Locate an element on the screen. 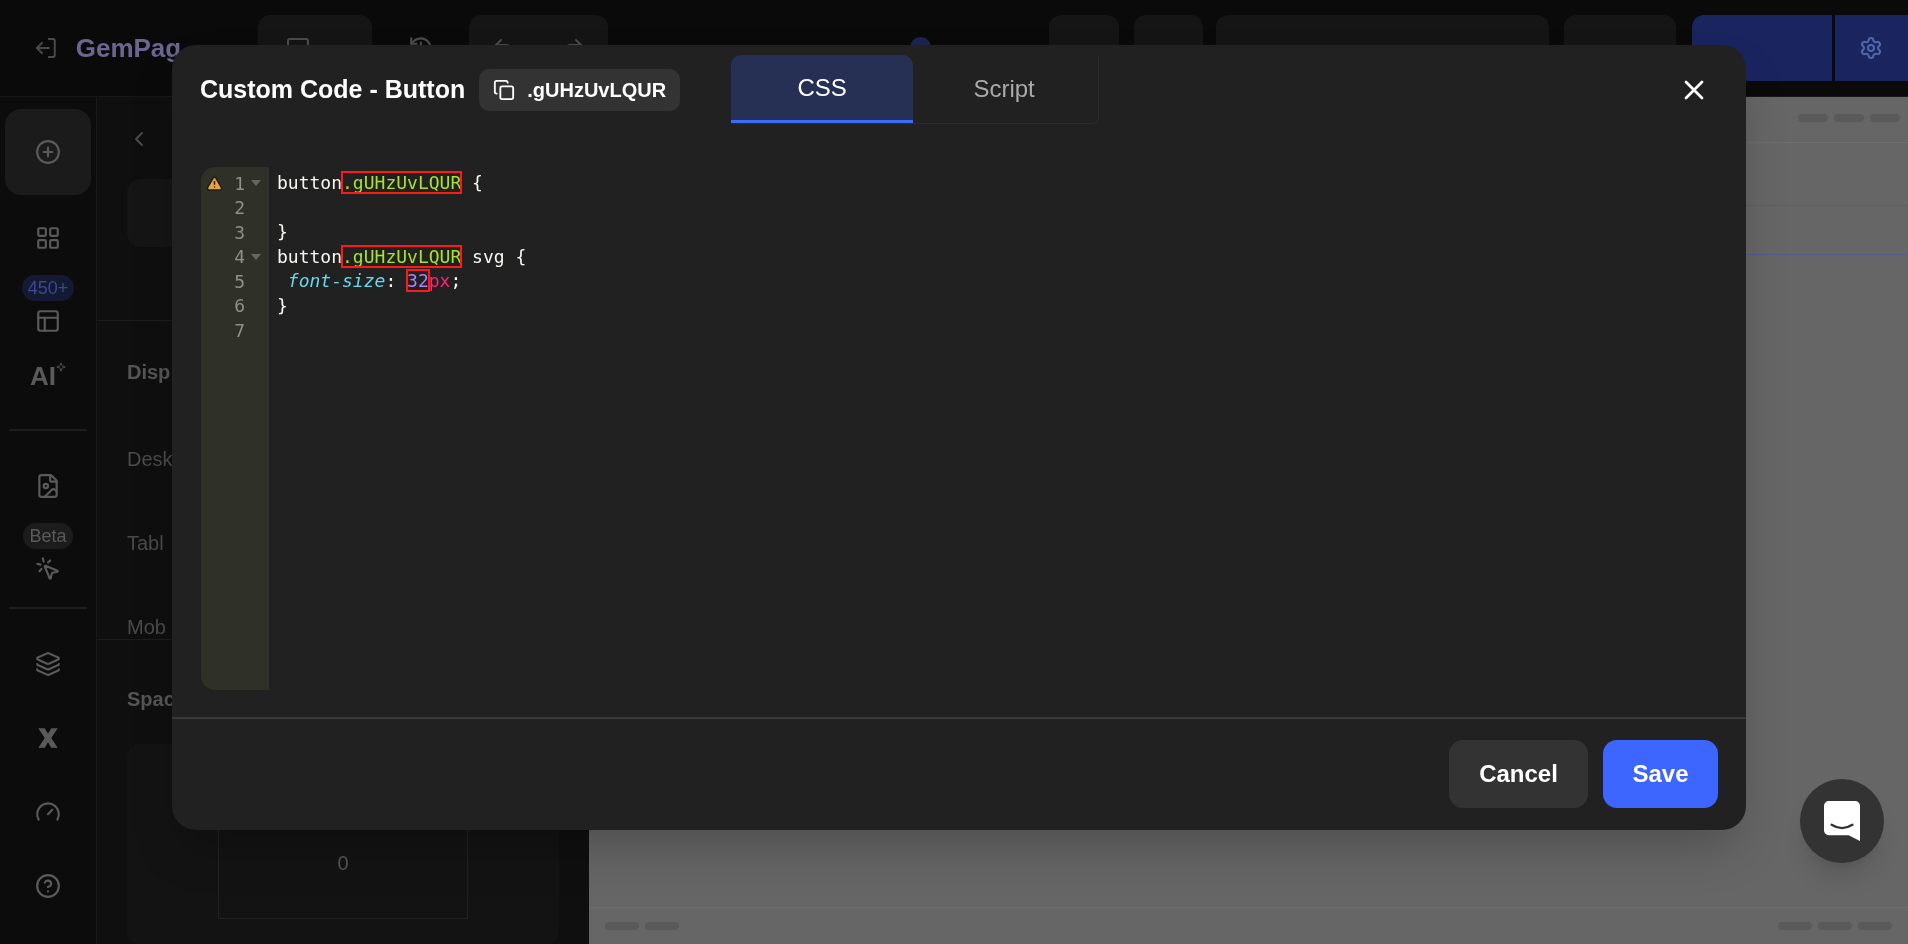 Image resolution: width=1908 pixels, height=944 pixels. chat-icon is located at coordinates (1842, 821).